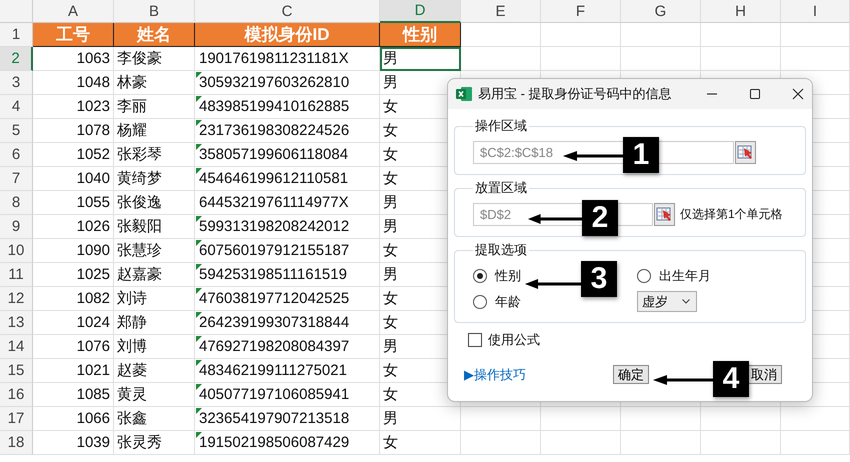  Describe the element at coordinates (674, 276) in the screenshot. I see `radio-option: 出生年月` at that location.